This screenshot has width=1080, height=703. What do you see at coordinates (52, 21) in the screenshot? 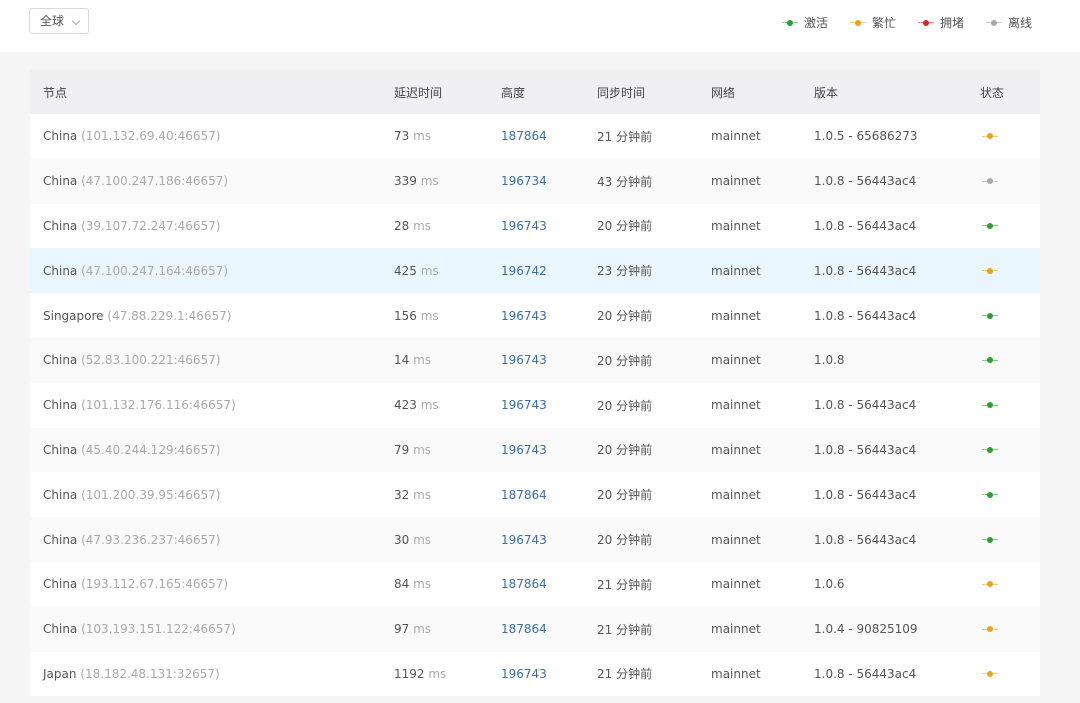
I see `region-select-value: 全球` at bounding box center [52, 21].